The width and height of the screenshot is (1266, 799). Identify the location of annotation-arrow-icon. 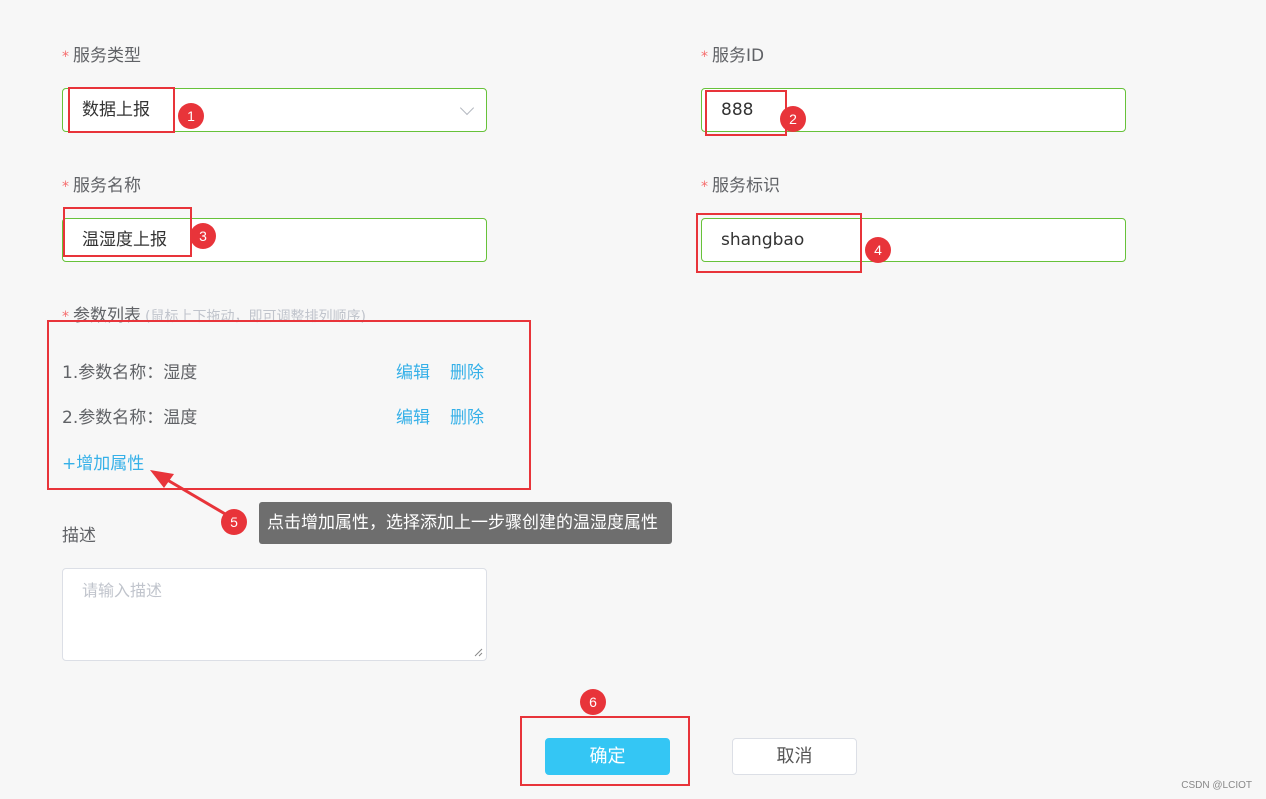
(191, 495).